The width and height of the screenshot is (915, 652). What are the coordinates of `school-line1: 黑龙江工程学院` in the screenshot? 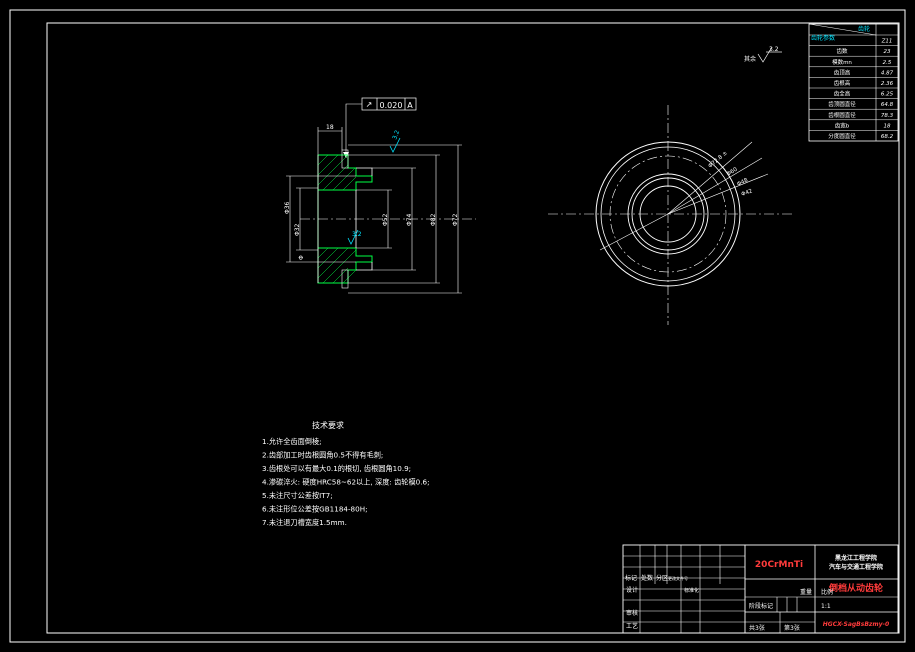 It's located at (856, 558).